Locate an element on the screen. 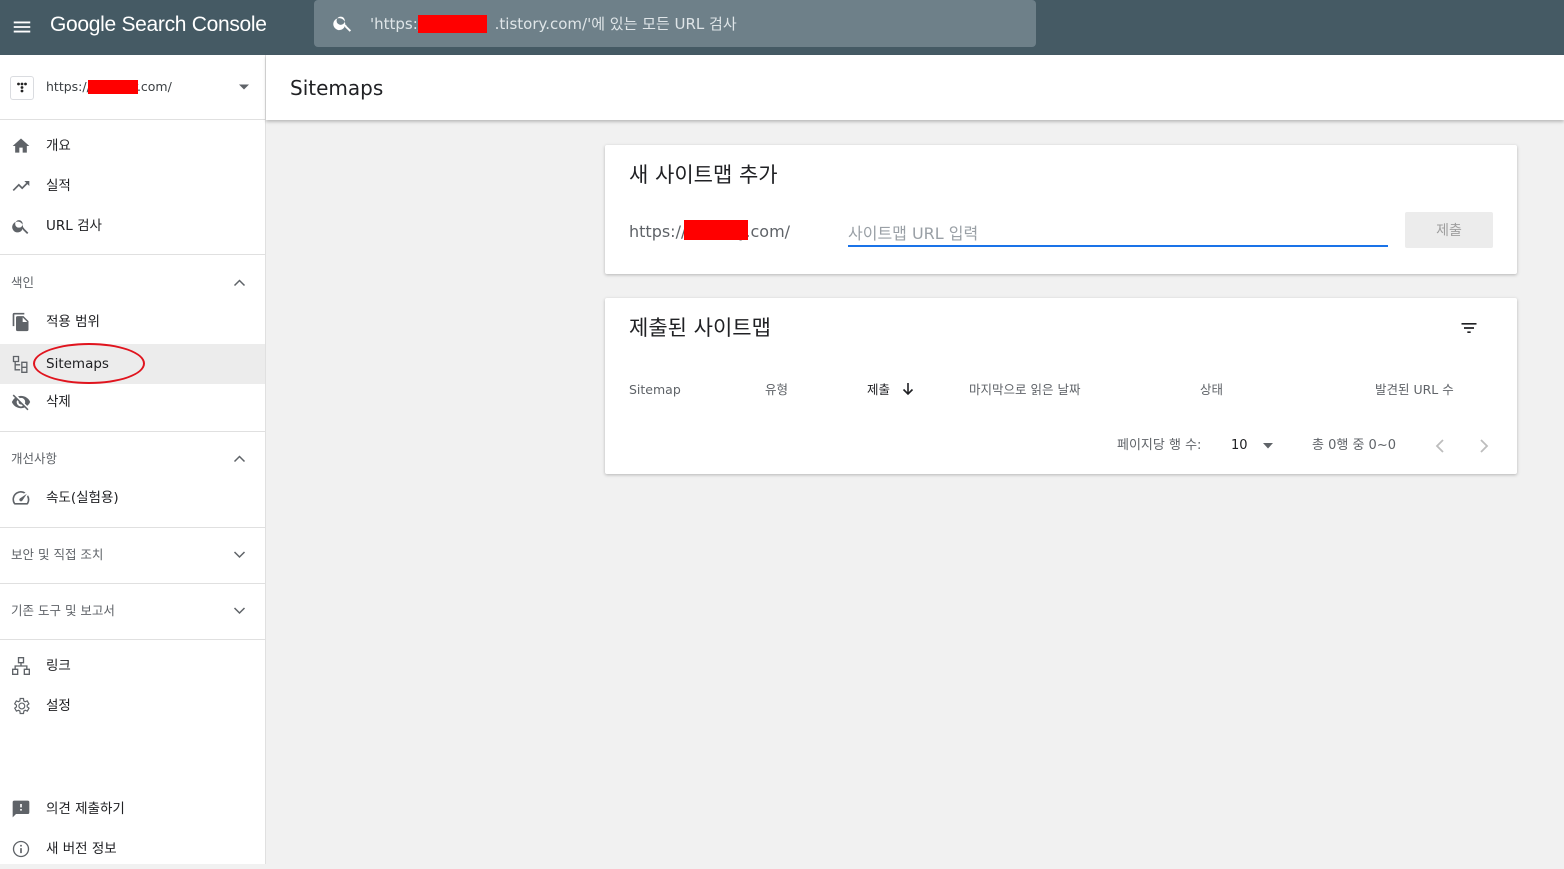 This screenshot has height=869, width=1564. menu-icon is located at coordinates (22, 27).